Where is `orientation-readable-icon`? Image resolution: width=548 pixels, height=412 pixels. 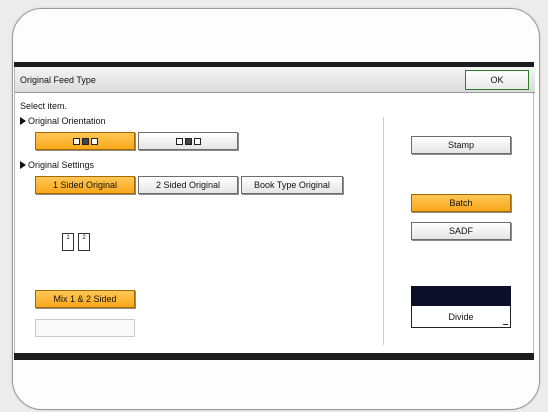 orientation-readable-icon is located at coordinates (85, 141).